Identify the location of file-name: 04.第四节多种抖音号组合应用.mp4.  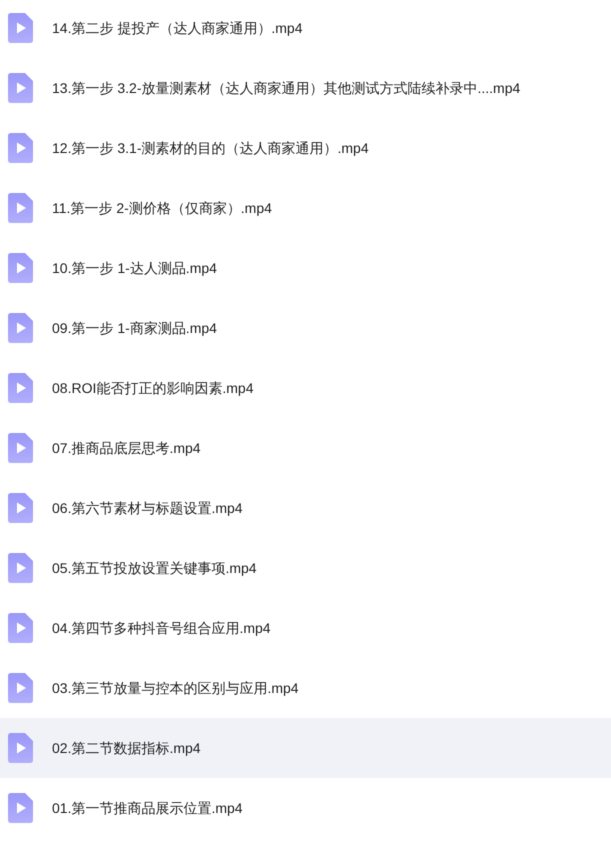
(161, 628).